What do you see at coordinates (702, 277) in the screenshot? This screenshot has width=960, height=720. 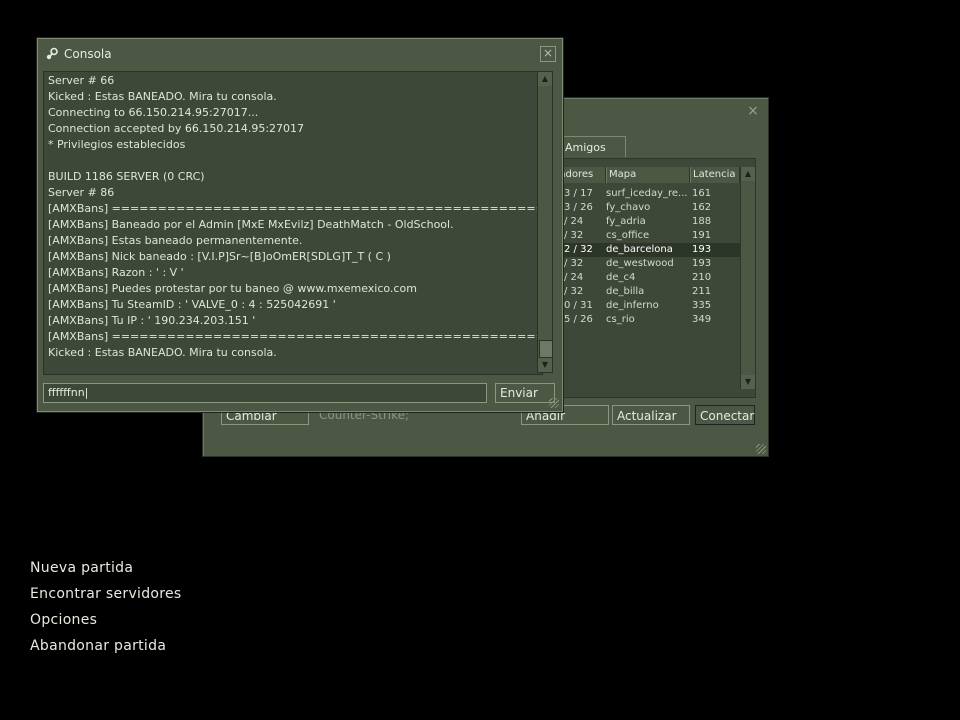 I see `cell-latency: 210` at bounding box center [702, 277].